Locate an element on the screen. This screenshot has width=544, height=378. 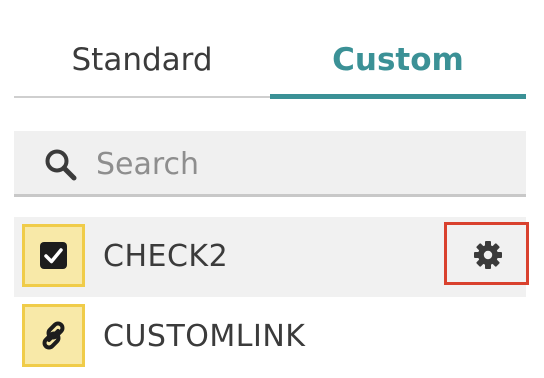
tab-custom: Custom is located at coordinates (398, 60).